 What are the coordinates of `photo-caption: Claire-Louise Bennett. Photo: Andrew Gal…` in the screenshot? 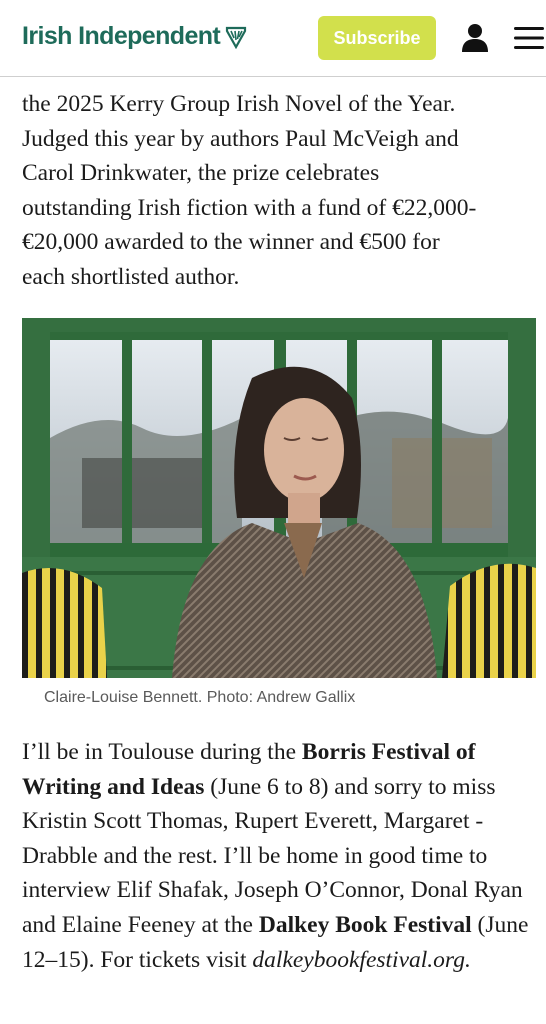 It's located at (200, 697).